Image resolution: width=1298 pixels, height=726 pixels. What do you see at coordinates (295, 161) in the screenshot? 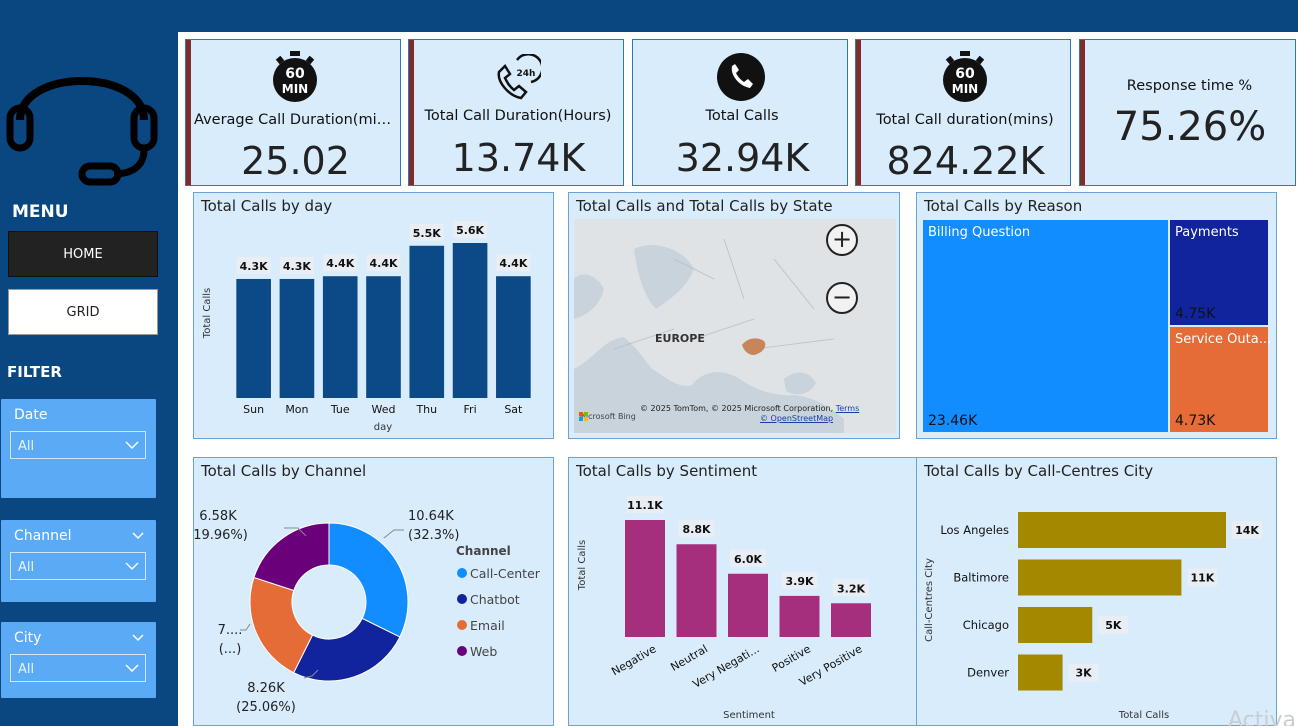
I see `kpi-value: 25.02` at bounding box center [295, 161].